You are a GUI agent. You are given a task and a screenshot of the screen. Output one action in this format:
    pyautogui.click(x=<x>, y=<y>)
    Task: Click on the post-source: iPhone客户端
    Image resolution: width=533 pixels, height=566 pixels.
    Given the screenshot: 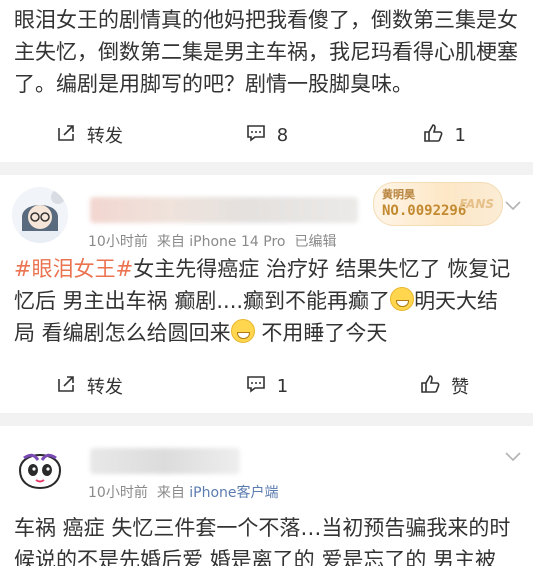 What is the action you would take?
    pyautogui.click(x=233, y=493)
    